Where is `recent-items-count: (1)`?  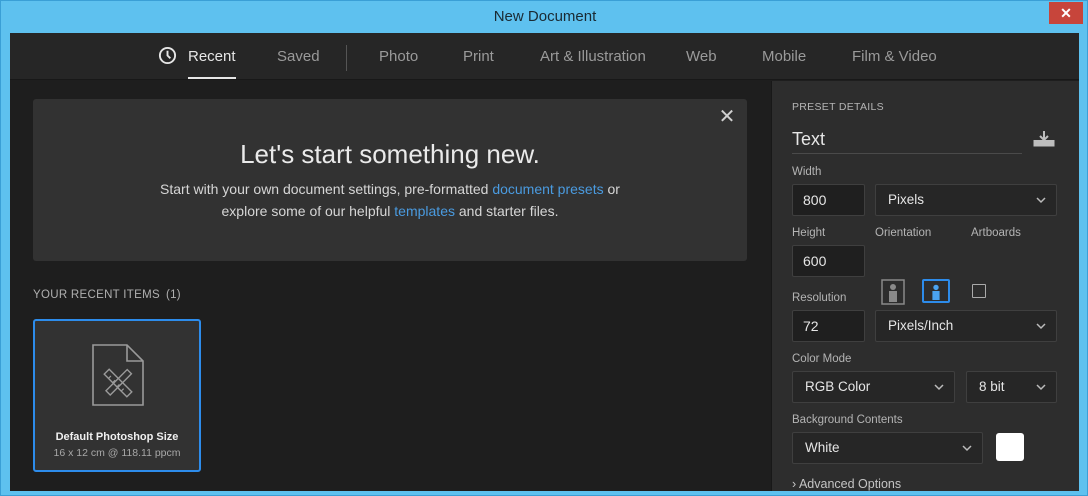
recent-items-count: (1) is located at coordinates (173, 295).